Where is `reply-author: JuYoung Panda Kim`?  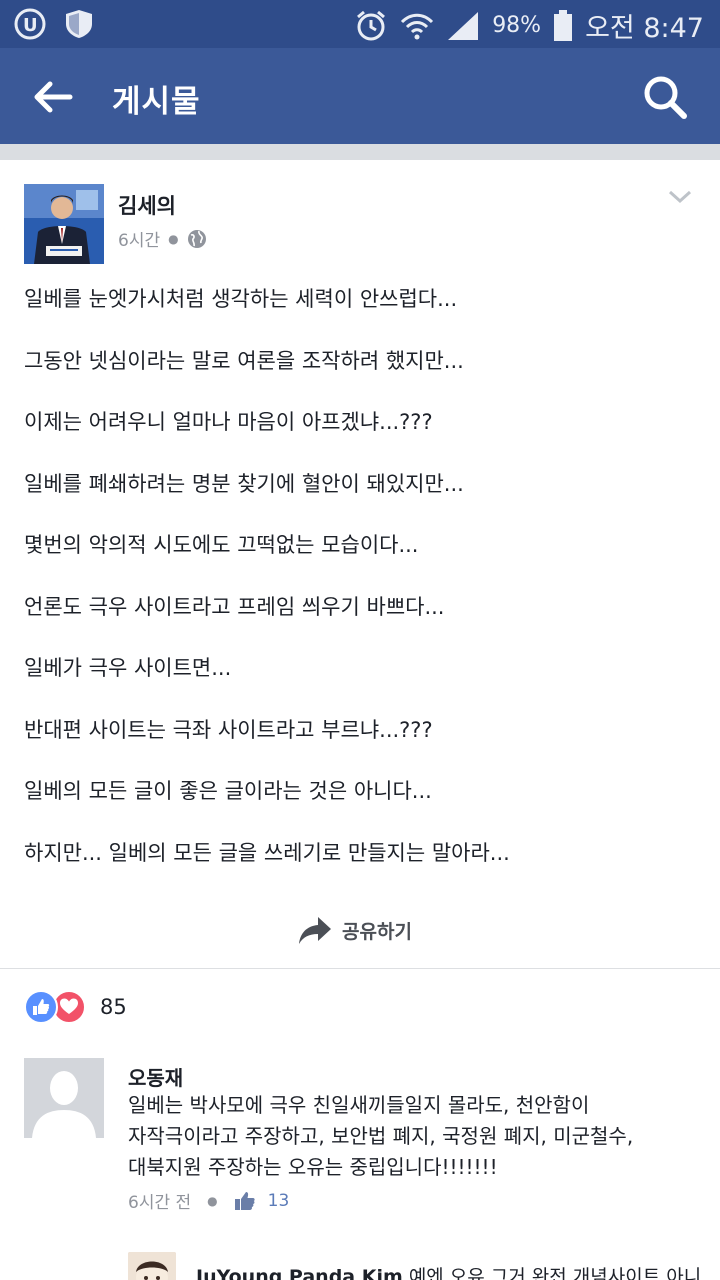
reply-author: JuYoung Panda Kim is located at coordinates (299, 1273).